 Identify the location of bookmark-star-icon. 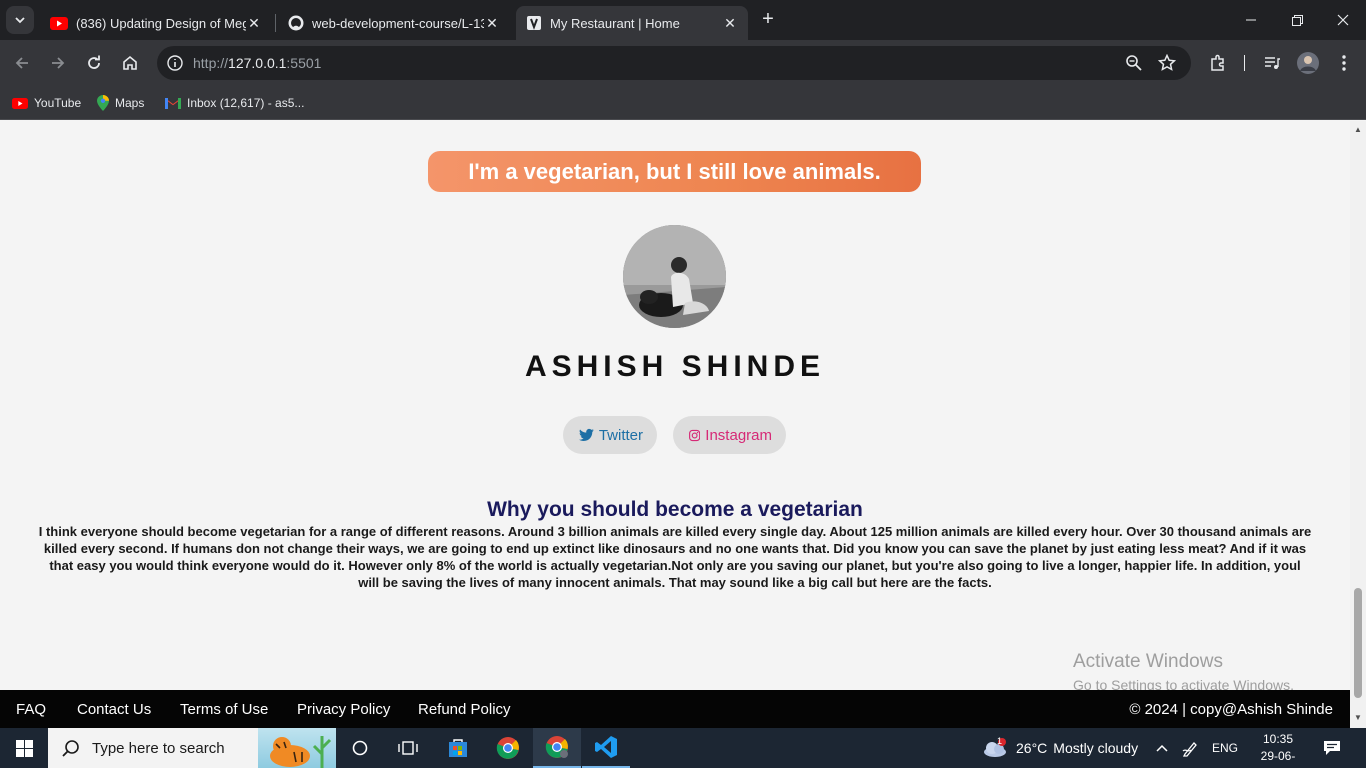
(1167, 65).